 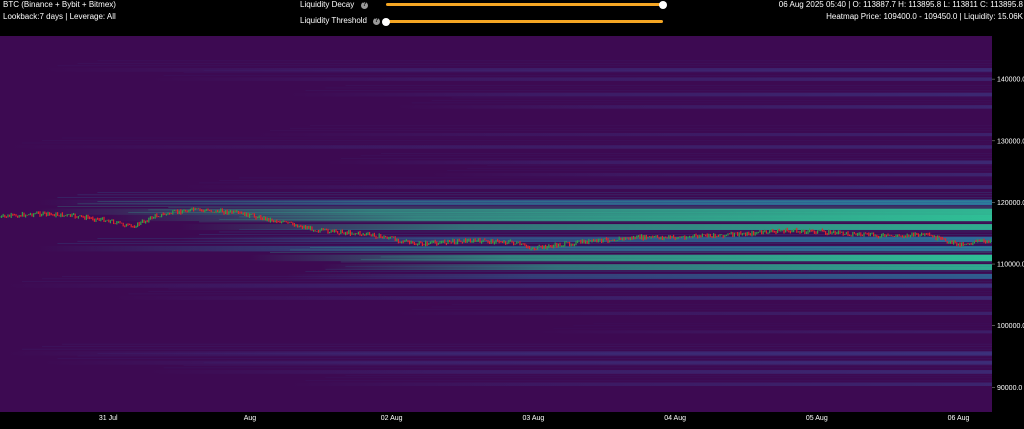 What do you see at coordinates (334, 20) in the screenshot?
I see `liquidity-threshold-label: Liquidity Threshold` at bounding box center [334, 20].